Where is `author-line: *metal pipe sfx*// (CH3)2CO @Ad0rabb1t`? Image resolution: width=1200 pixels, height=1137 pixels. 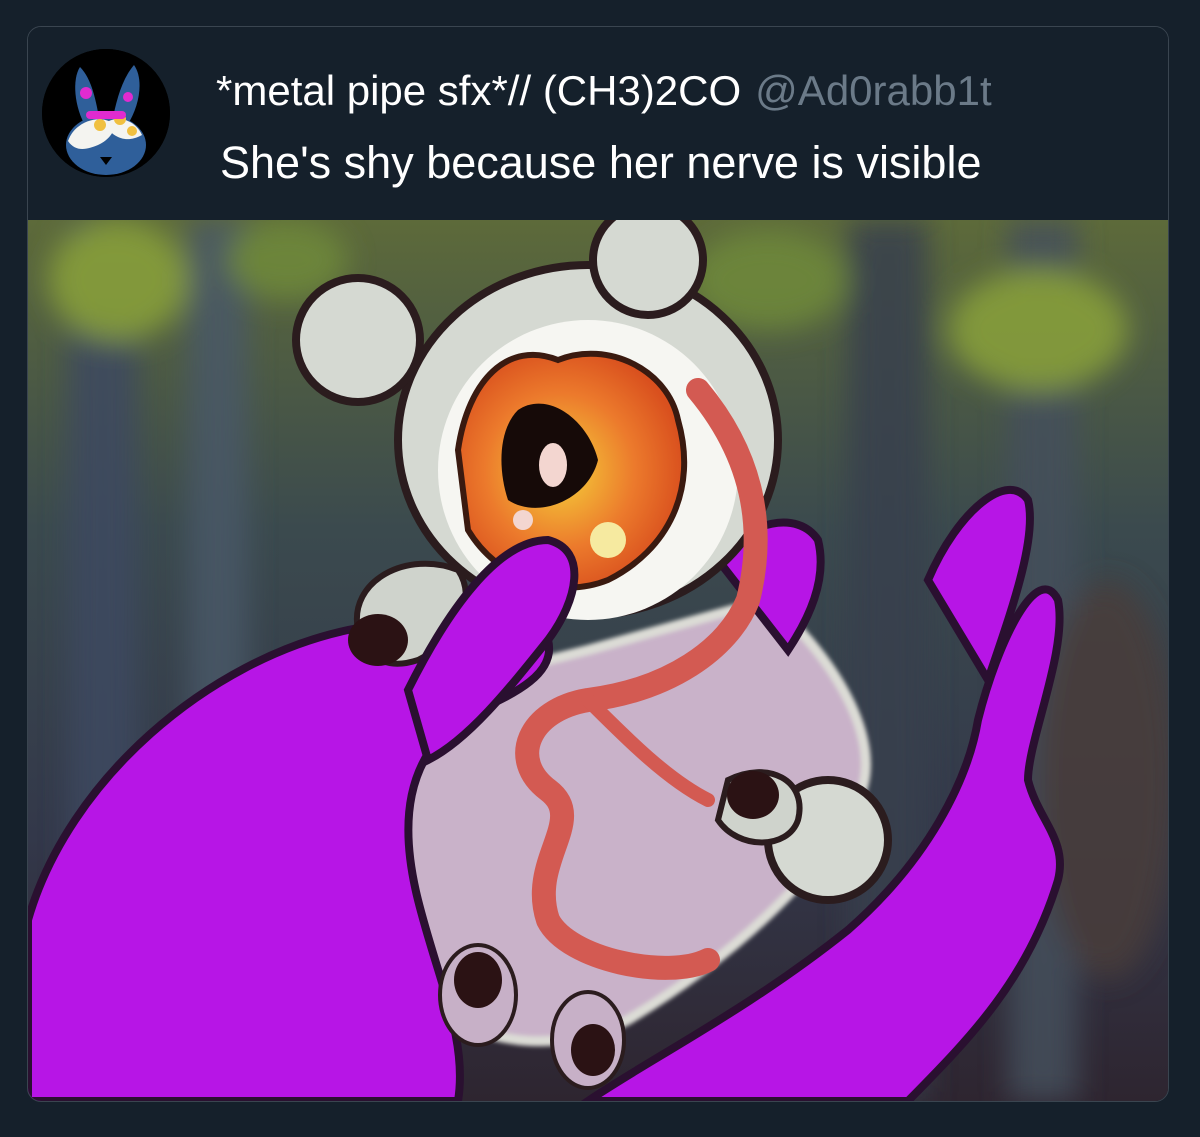
author-line: *metal pipe sfx*// (CH3)2CO @Ad0rabb1t is located at coordinates (604, 91).